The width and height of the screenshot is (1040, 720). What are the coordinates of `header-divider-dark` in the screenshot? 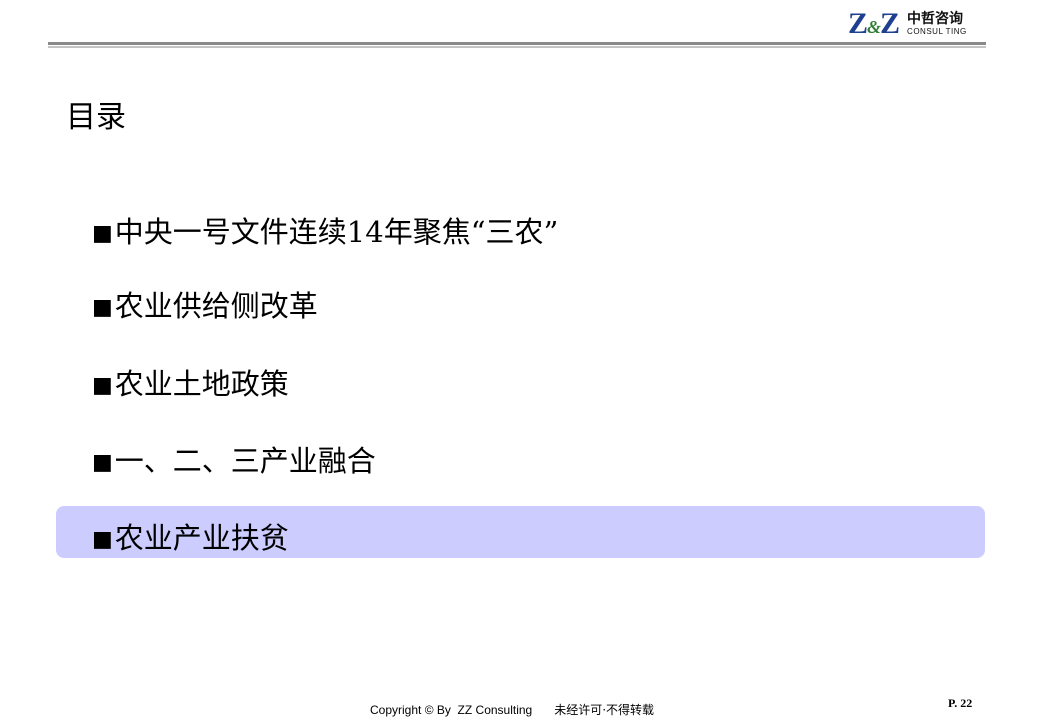 It's located at (517, 43).